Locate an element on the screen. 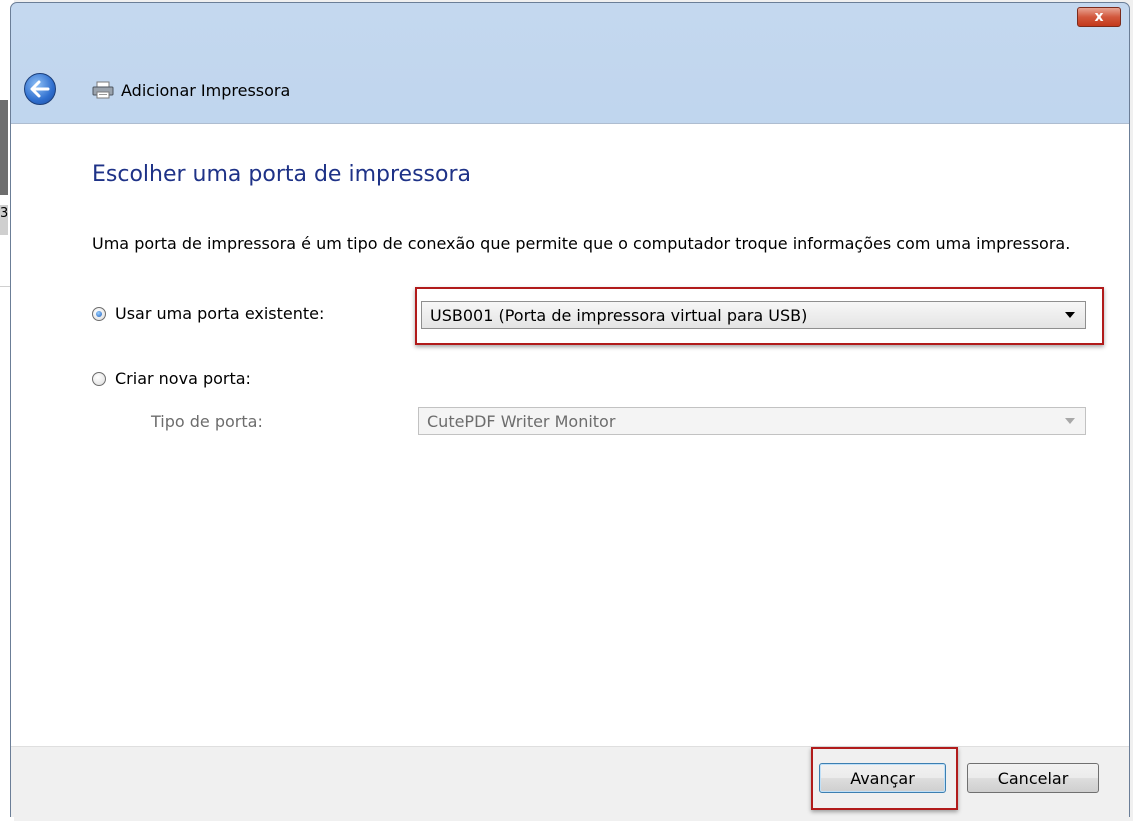 This screenshot has height=821, width=1133. dialog-footer: Avançar Cancelar is located at coordinates (570, 781).